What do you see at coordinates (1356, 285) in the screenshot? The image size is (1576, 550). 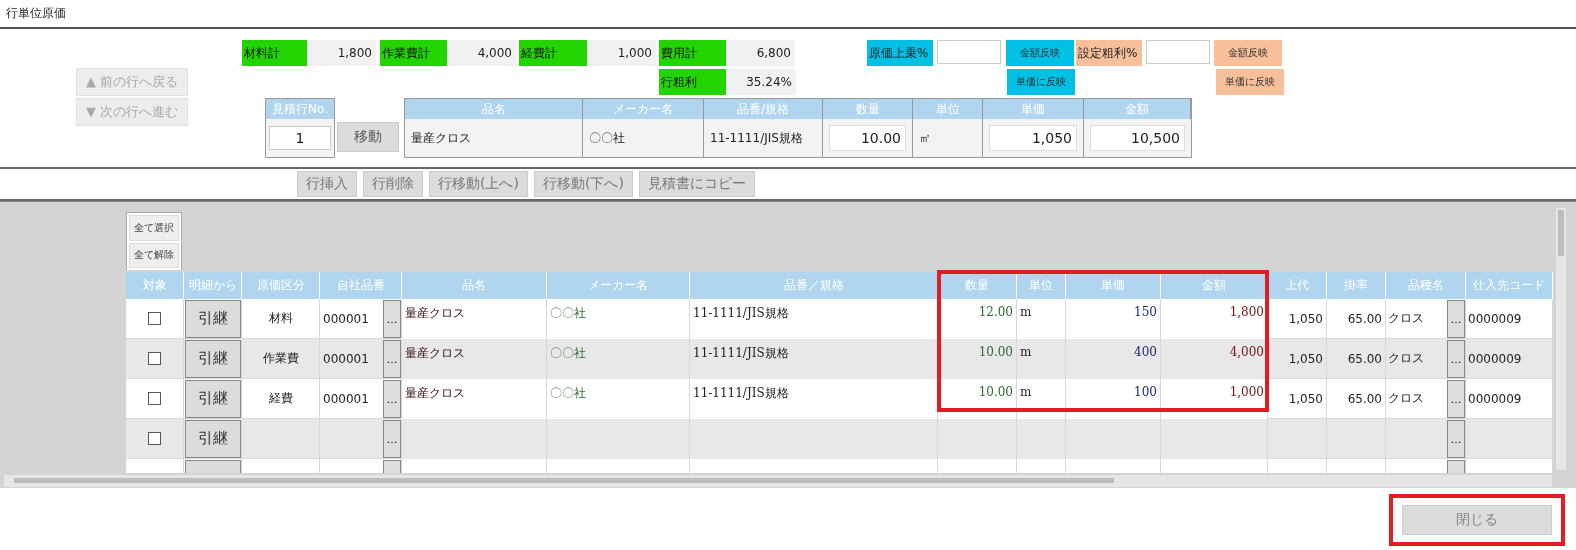 I see `column-header: 掛率` at bounding box center [1356, 285].